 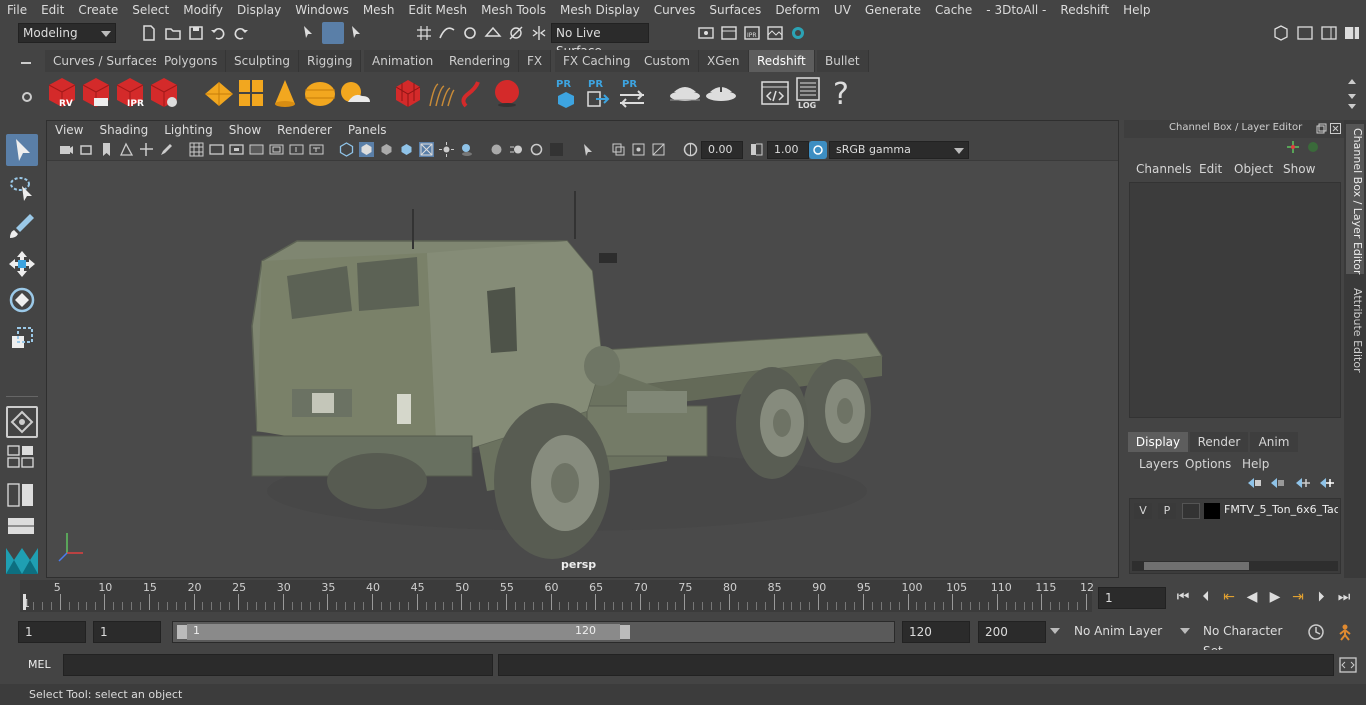 What do you see at coordinates (52, 632) in the screenshot?
I see `scene-start-field: 1` at bounding box center [52, 632].